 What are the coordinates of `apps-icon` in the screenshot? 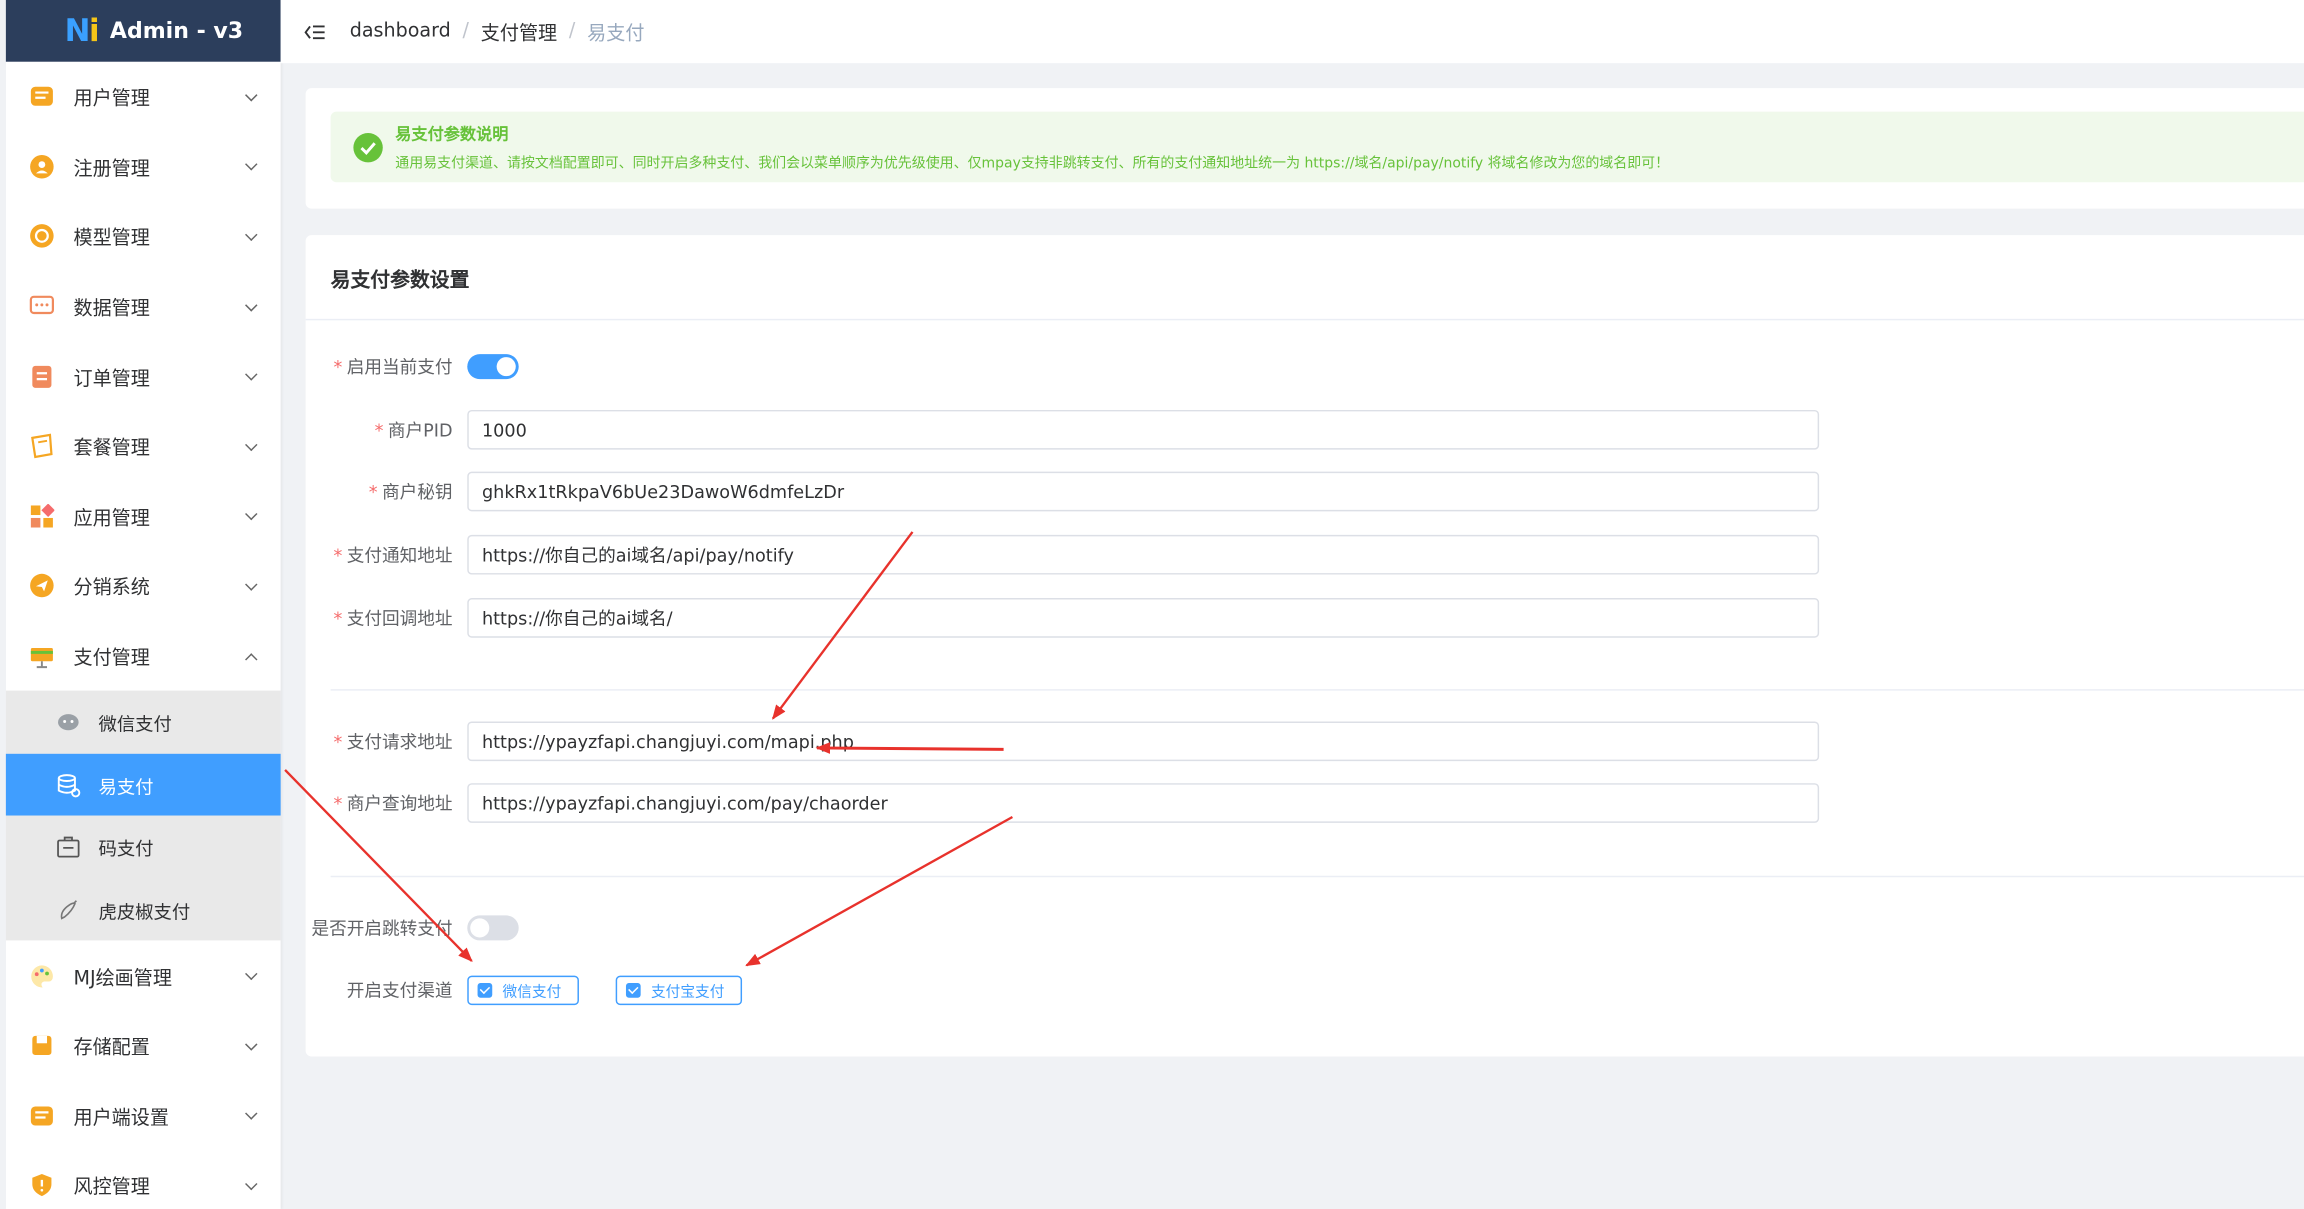 It's located at (42, 516).